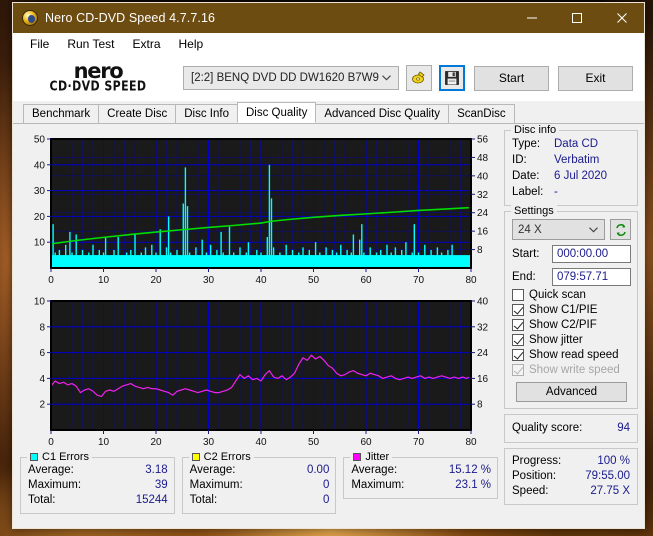 This screenshot has height=536, width=653. I want to click on disc-info-legend: Disc info, so click(535, 130).